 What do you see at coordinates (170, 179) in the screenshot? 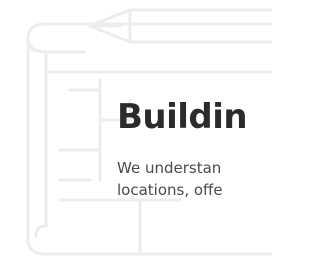
I see `hero-description: We understan locations, offe` at bounding box center [170, 179].